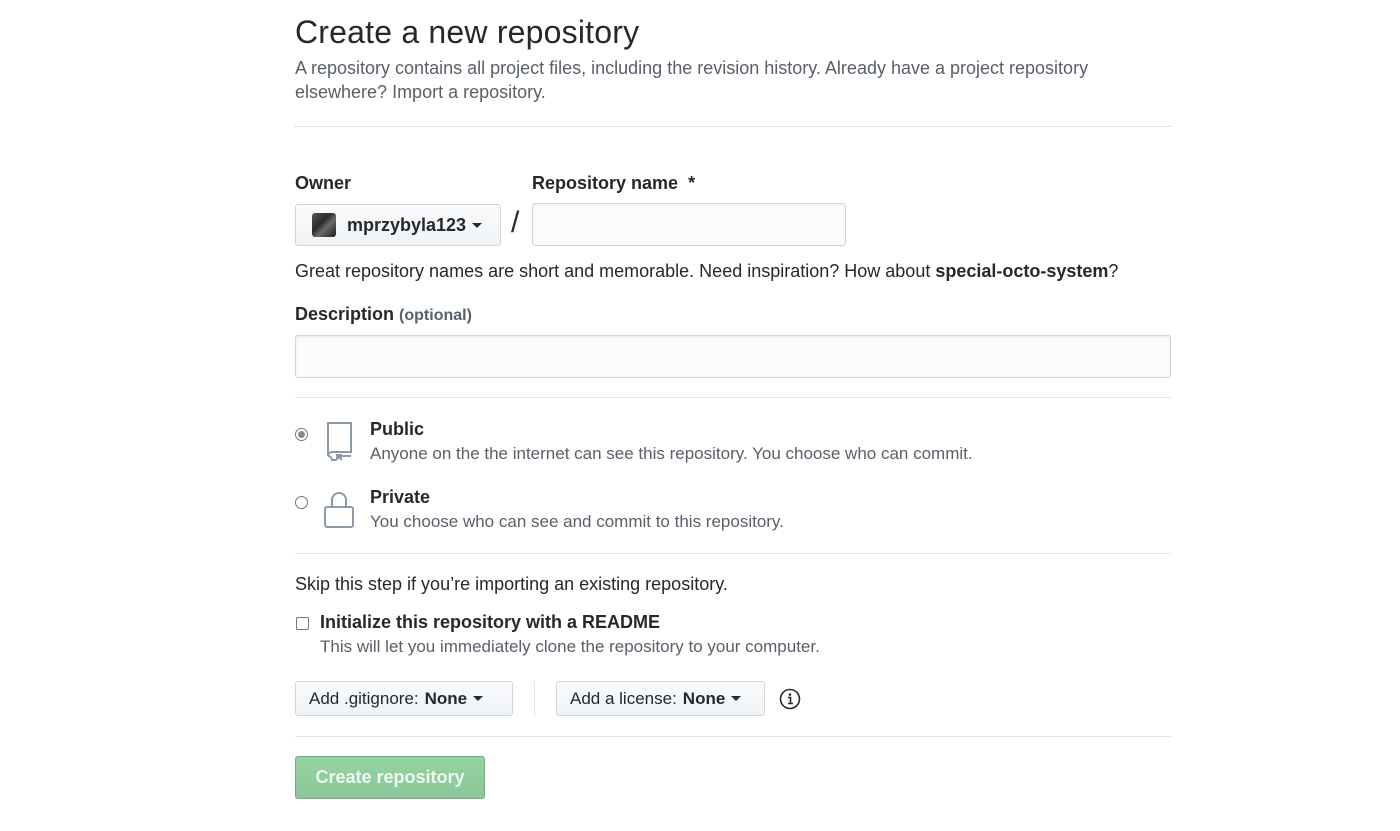  Describe the element at coordinates (733, 356) in the screenshot. I see `description-input` at that location.